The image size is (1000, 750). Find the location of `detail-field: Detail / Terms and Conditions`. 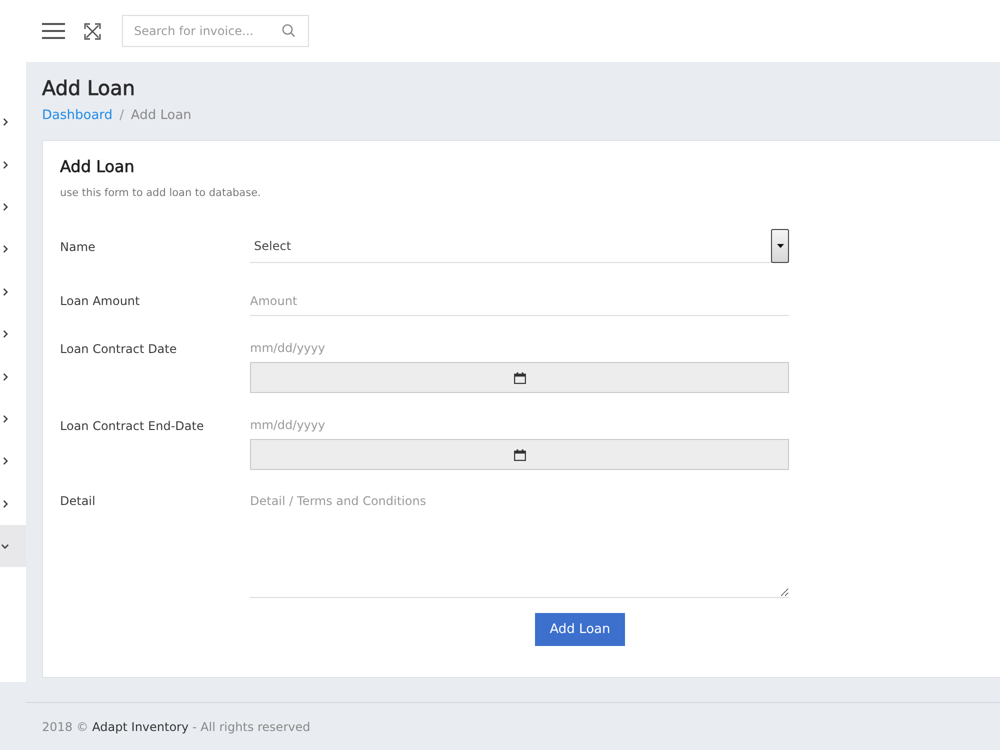

detail-field: Detail / Terms and Conditions is located at coordinates (519, 542).